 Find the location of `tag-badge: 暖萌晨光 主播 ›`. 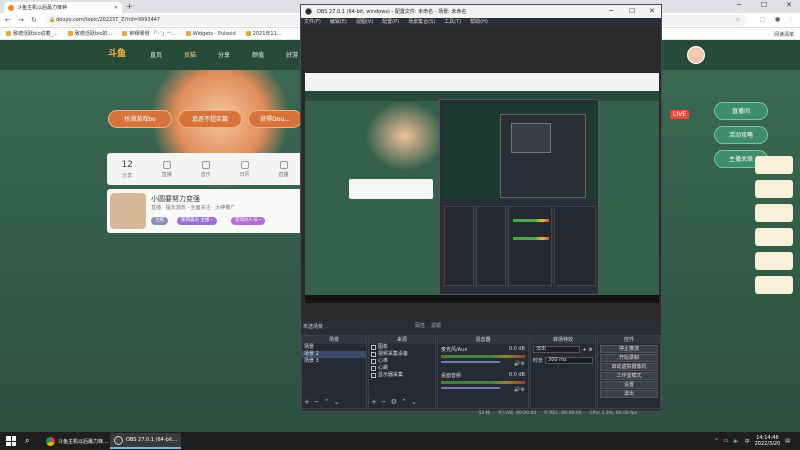

tag-badge: 暖萌晨光 主播 › is located at coordinates (197, 221).